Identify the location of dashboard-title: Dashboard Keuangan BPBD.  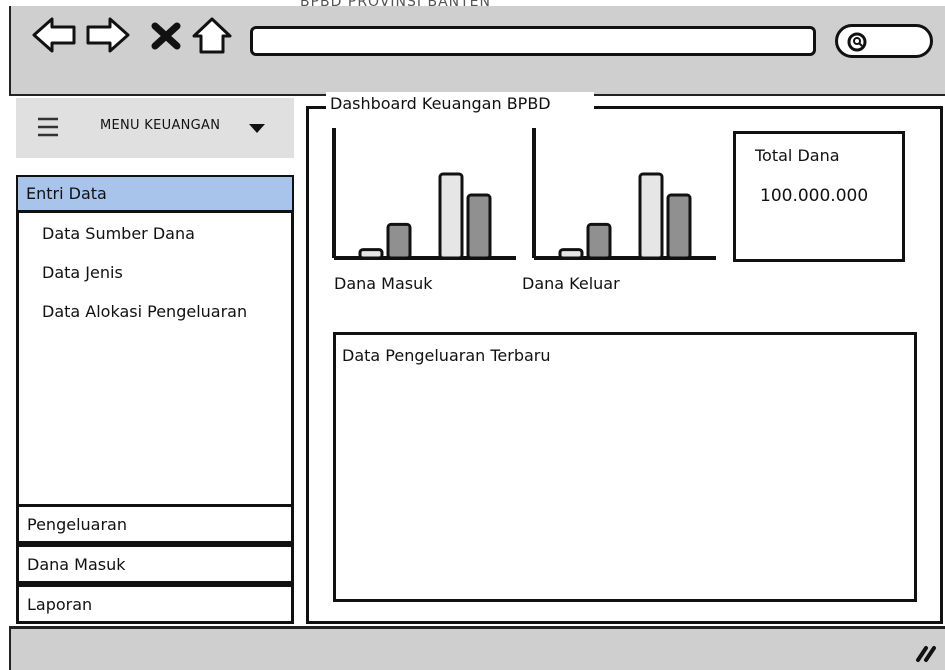
(440, 103).